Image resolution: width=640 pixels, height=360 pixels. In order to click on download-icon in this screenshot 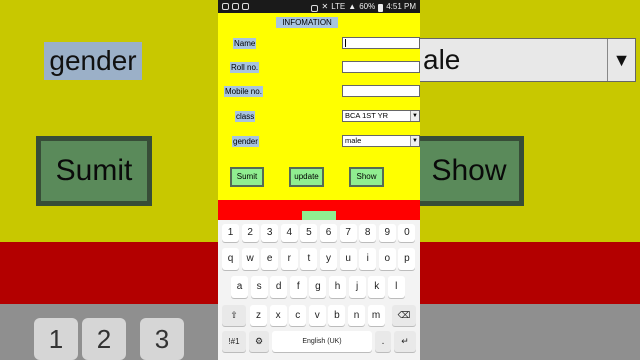, I will do `click(245, 6)`.